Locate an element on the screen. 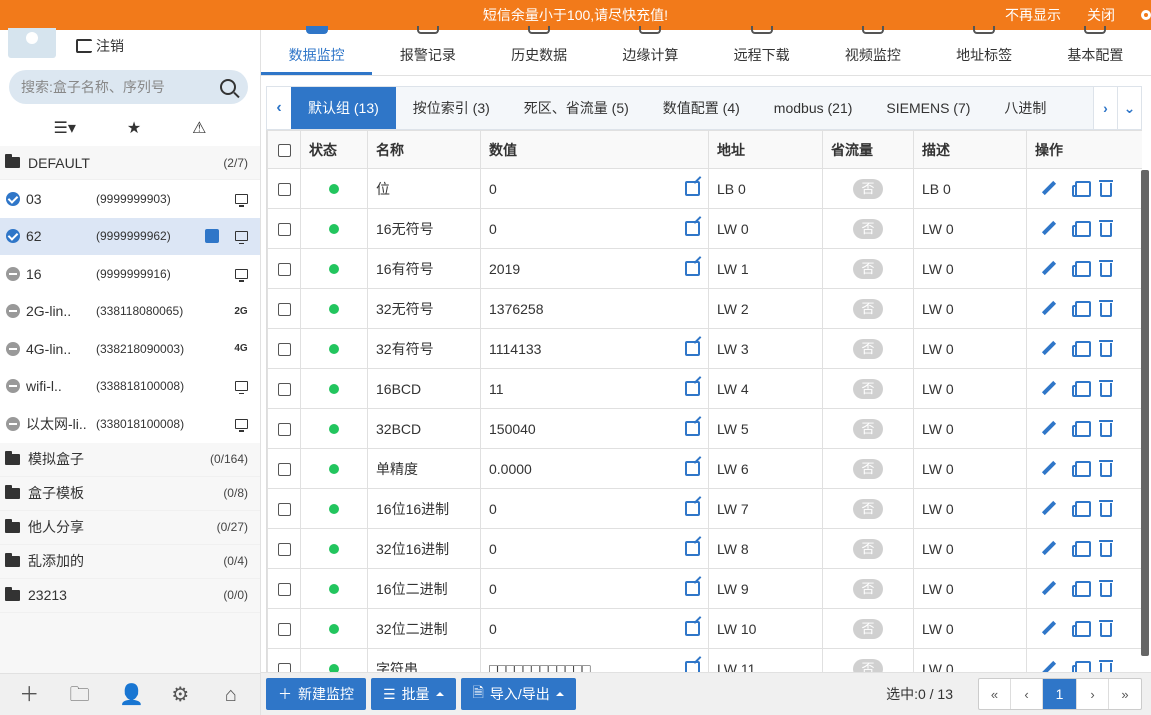  settings-icon: ⚙ is located at coordinates (180, 695).